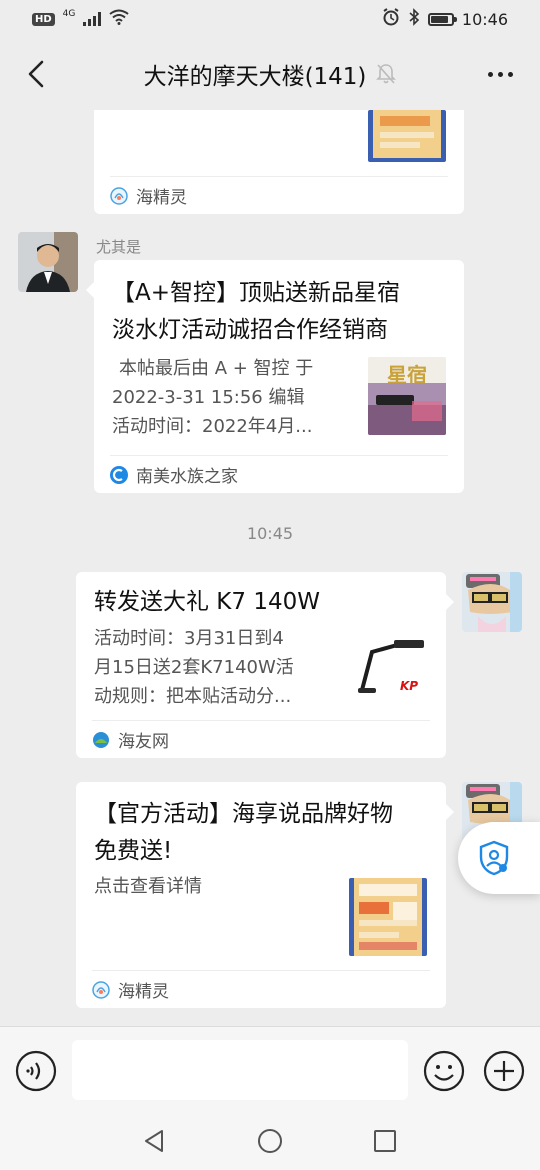 The image size is (540, 1170). Describe the element at coordinates (148, 886) in the screenshot. I see `card-description: 点击查看详情` at that location.